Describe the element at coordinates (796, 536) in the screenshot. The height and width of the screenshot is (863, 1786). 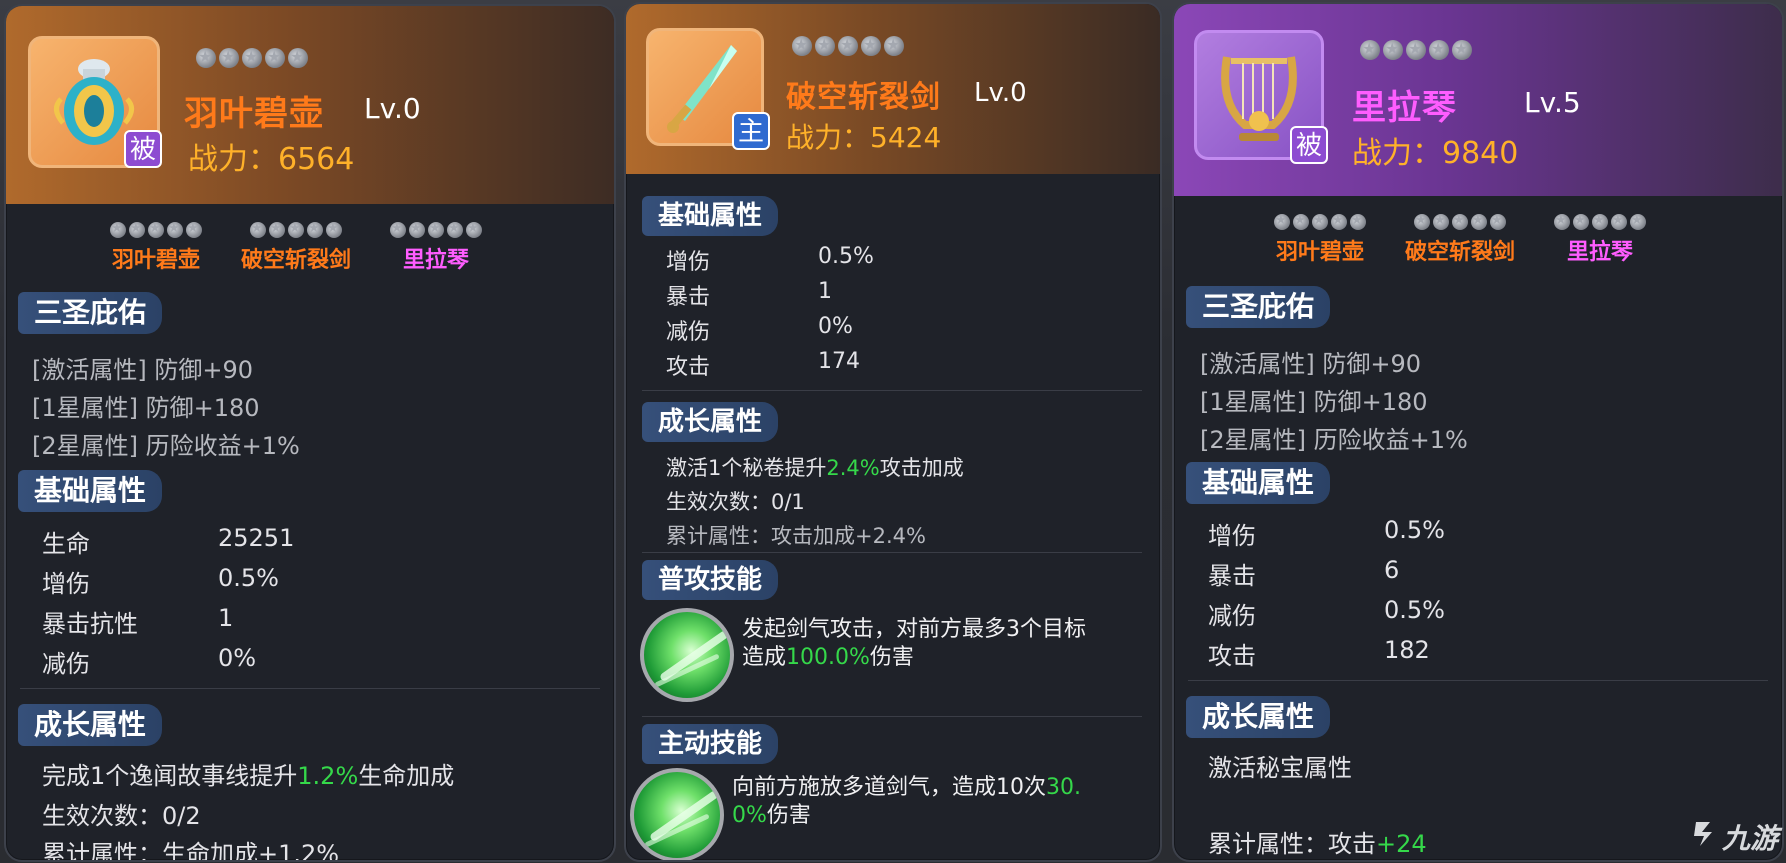
I see `growth-total: 累计属性：攻击加成+2.4%` at that location.